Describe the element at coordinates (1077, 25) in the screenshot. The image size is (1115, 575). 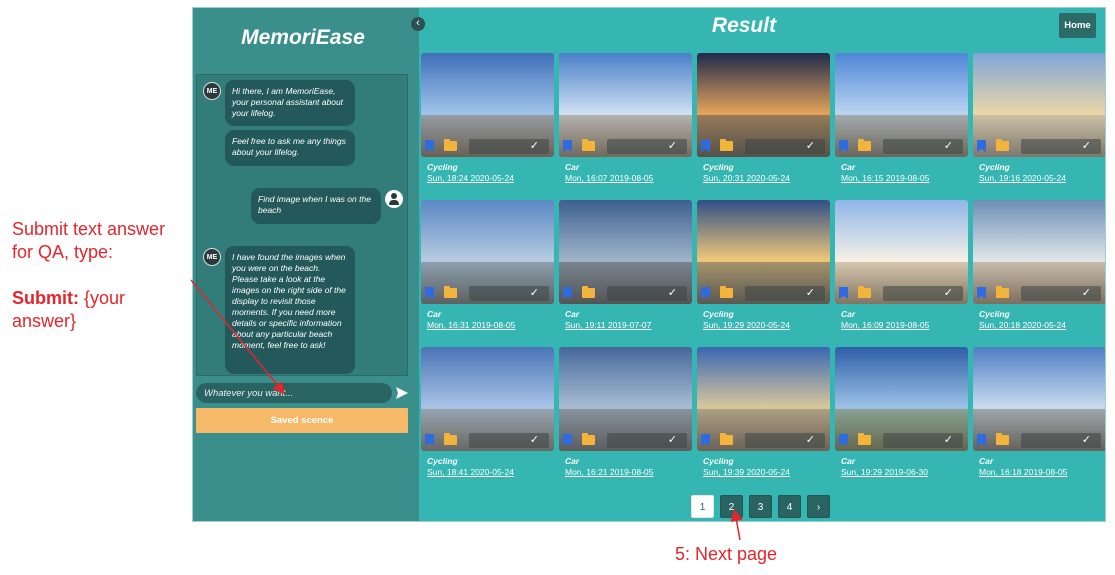
I see `home-button: Home` at that location.